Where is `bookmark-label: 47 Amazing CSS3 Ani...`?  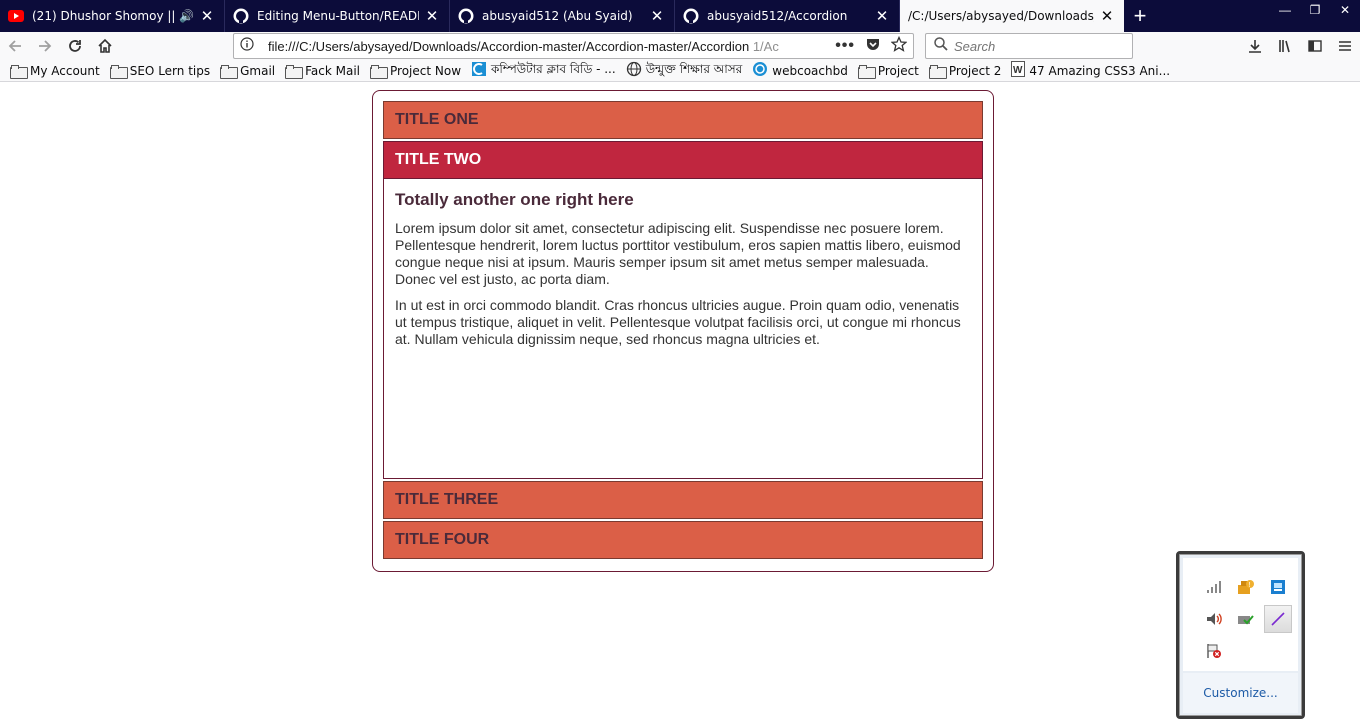 bookmark-label: 47 Amazing CSS3 Ani... is located at coordinates (1100, 70).